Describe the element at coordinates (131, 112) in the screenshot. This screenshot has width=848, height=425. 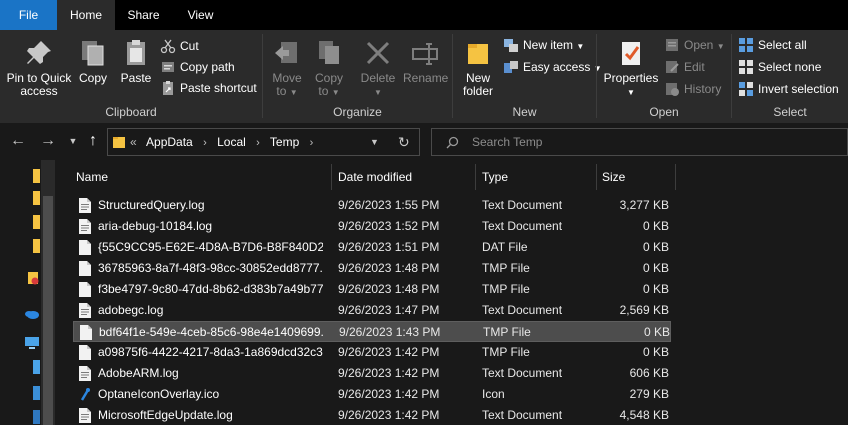
I see `clipboard-group-label: Clipboard` at that location.